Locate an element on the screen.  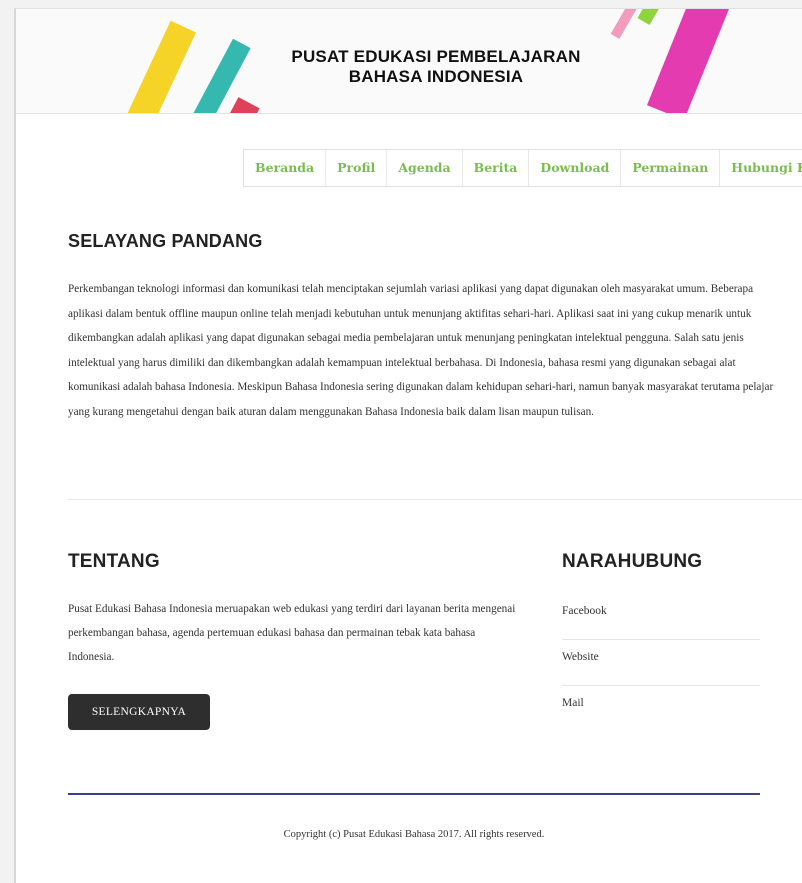
nav-item-berita: Berita is located at coordinates (496, 168).